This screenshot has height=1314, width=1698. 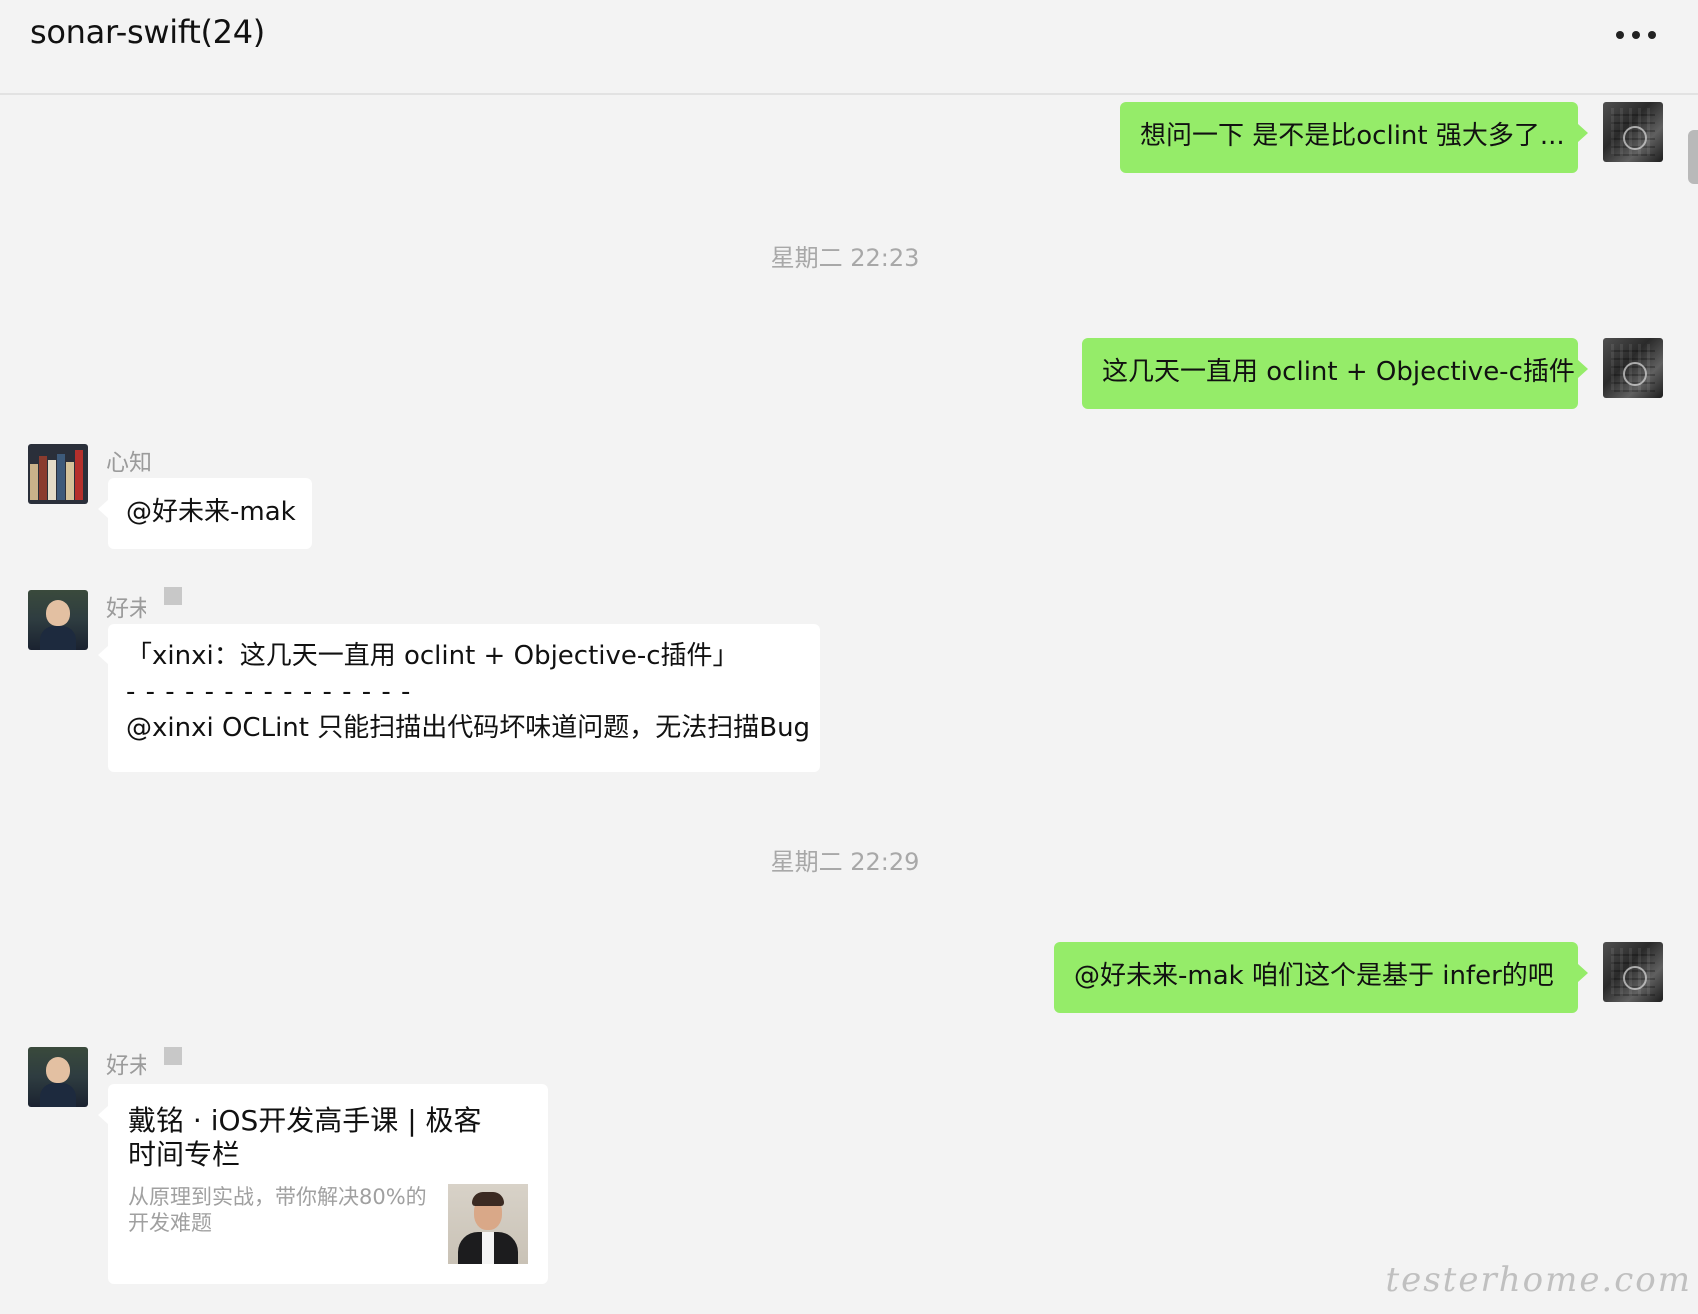 I want to click on message-bubble-self: @好未来-mak 咱们这个是基于 infer的吧, so click(x=1321, y=977).